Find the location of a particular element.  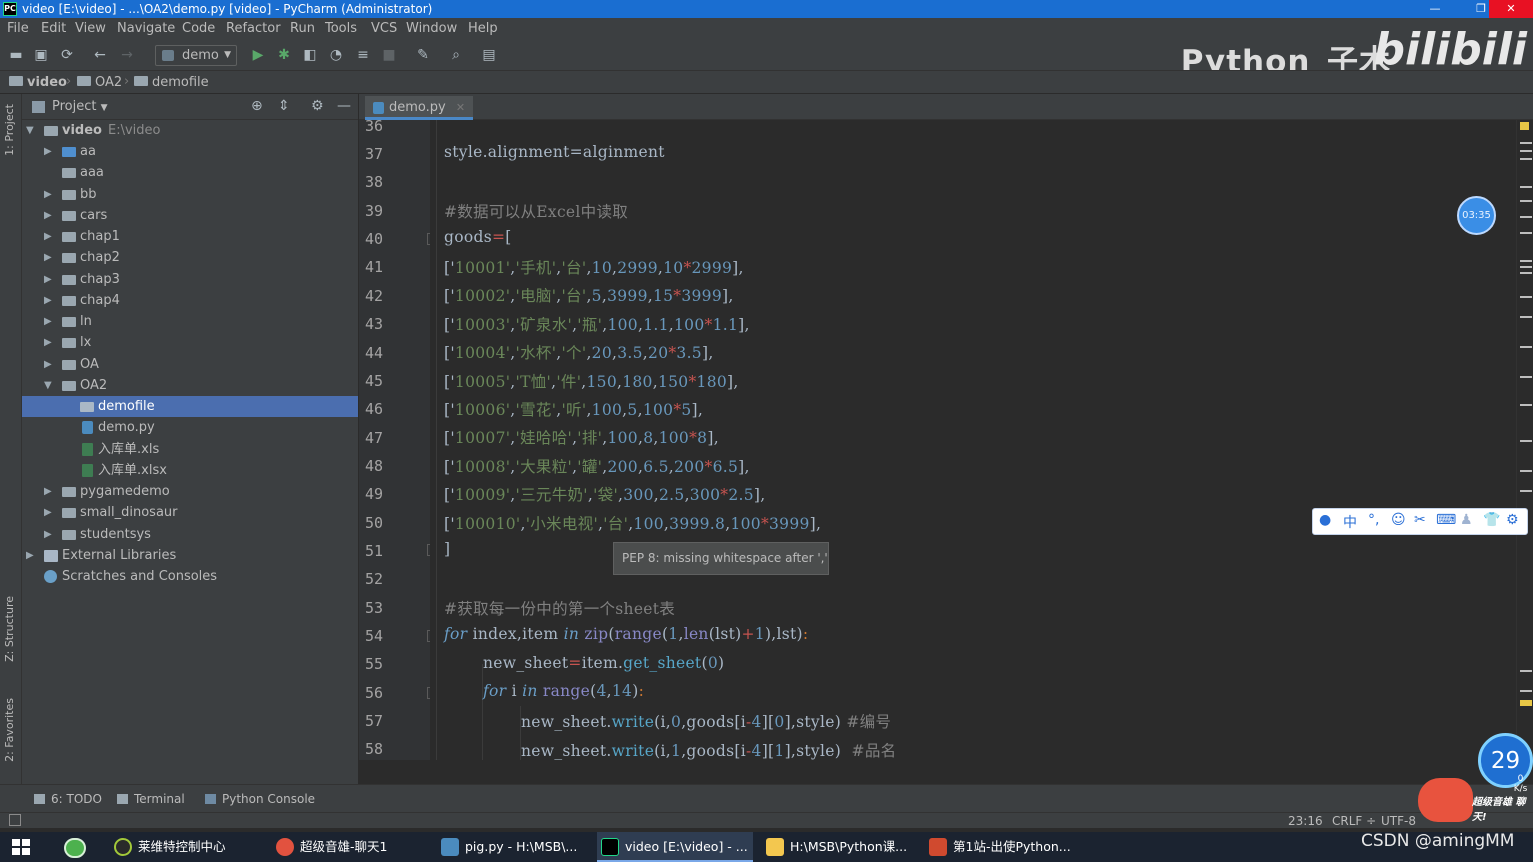

save-all-icon: ▣ is located at coordinates (41, 55).